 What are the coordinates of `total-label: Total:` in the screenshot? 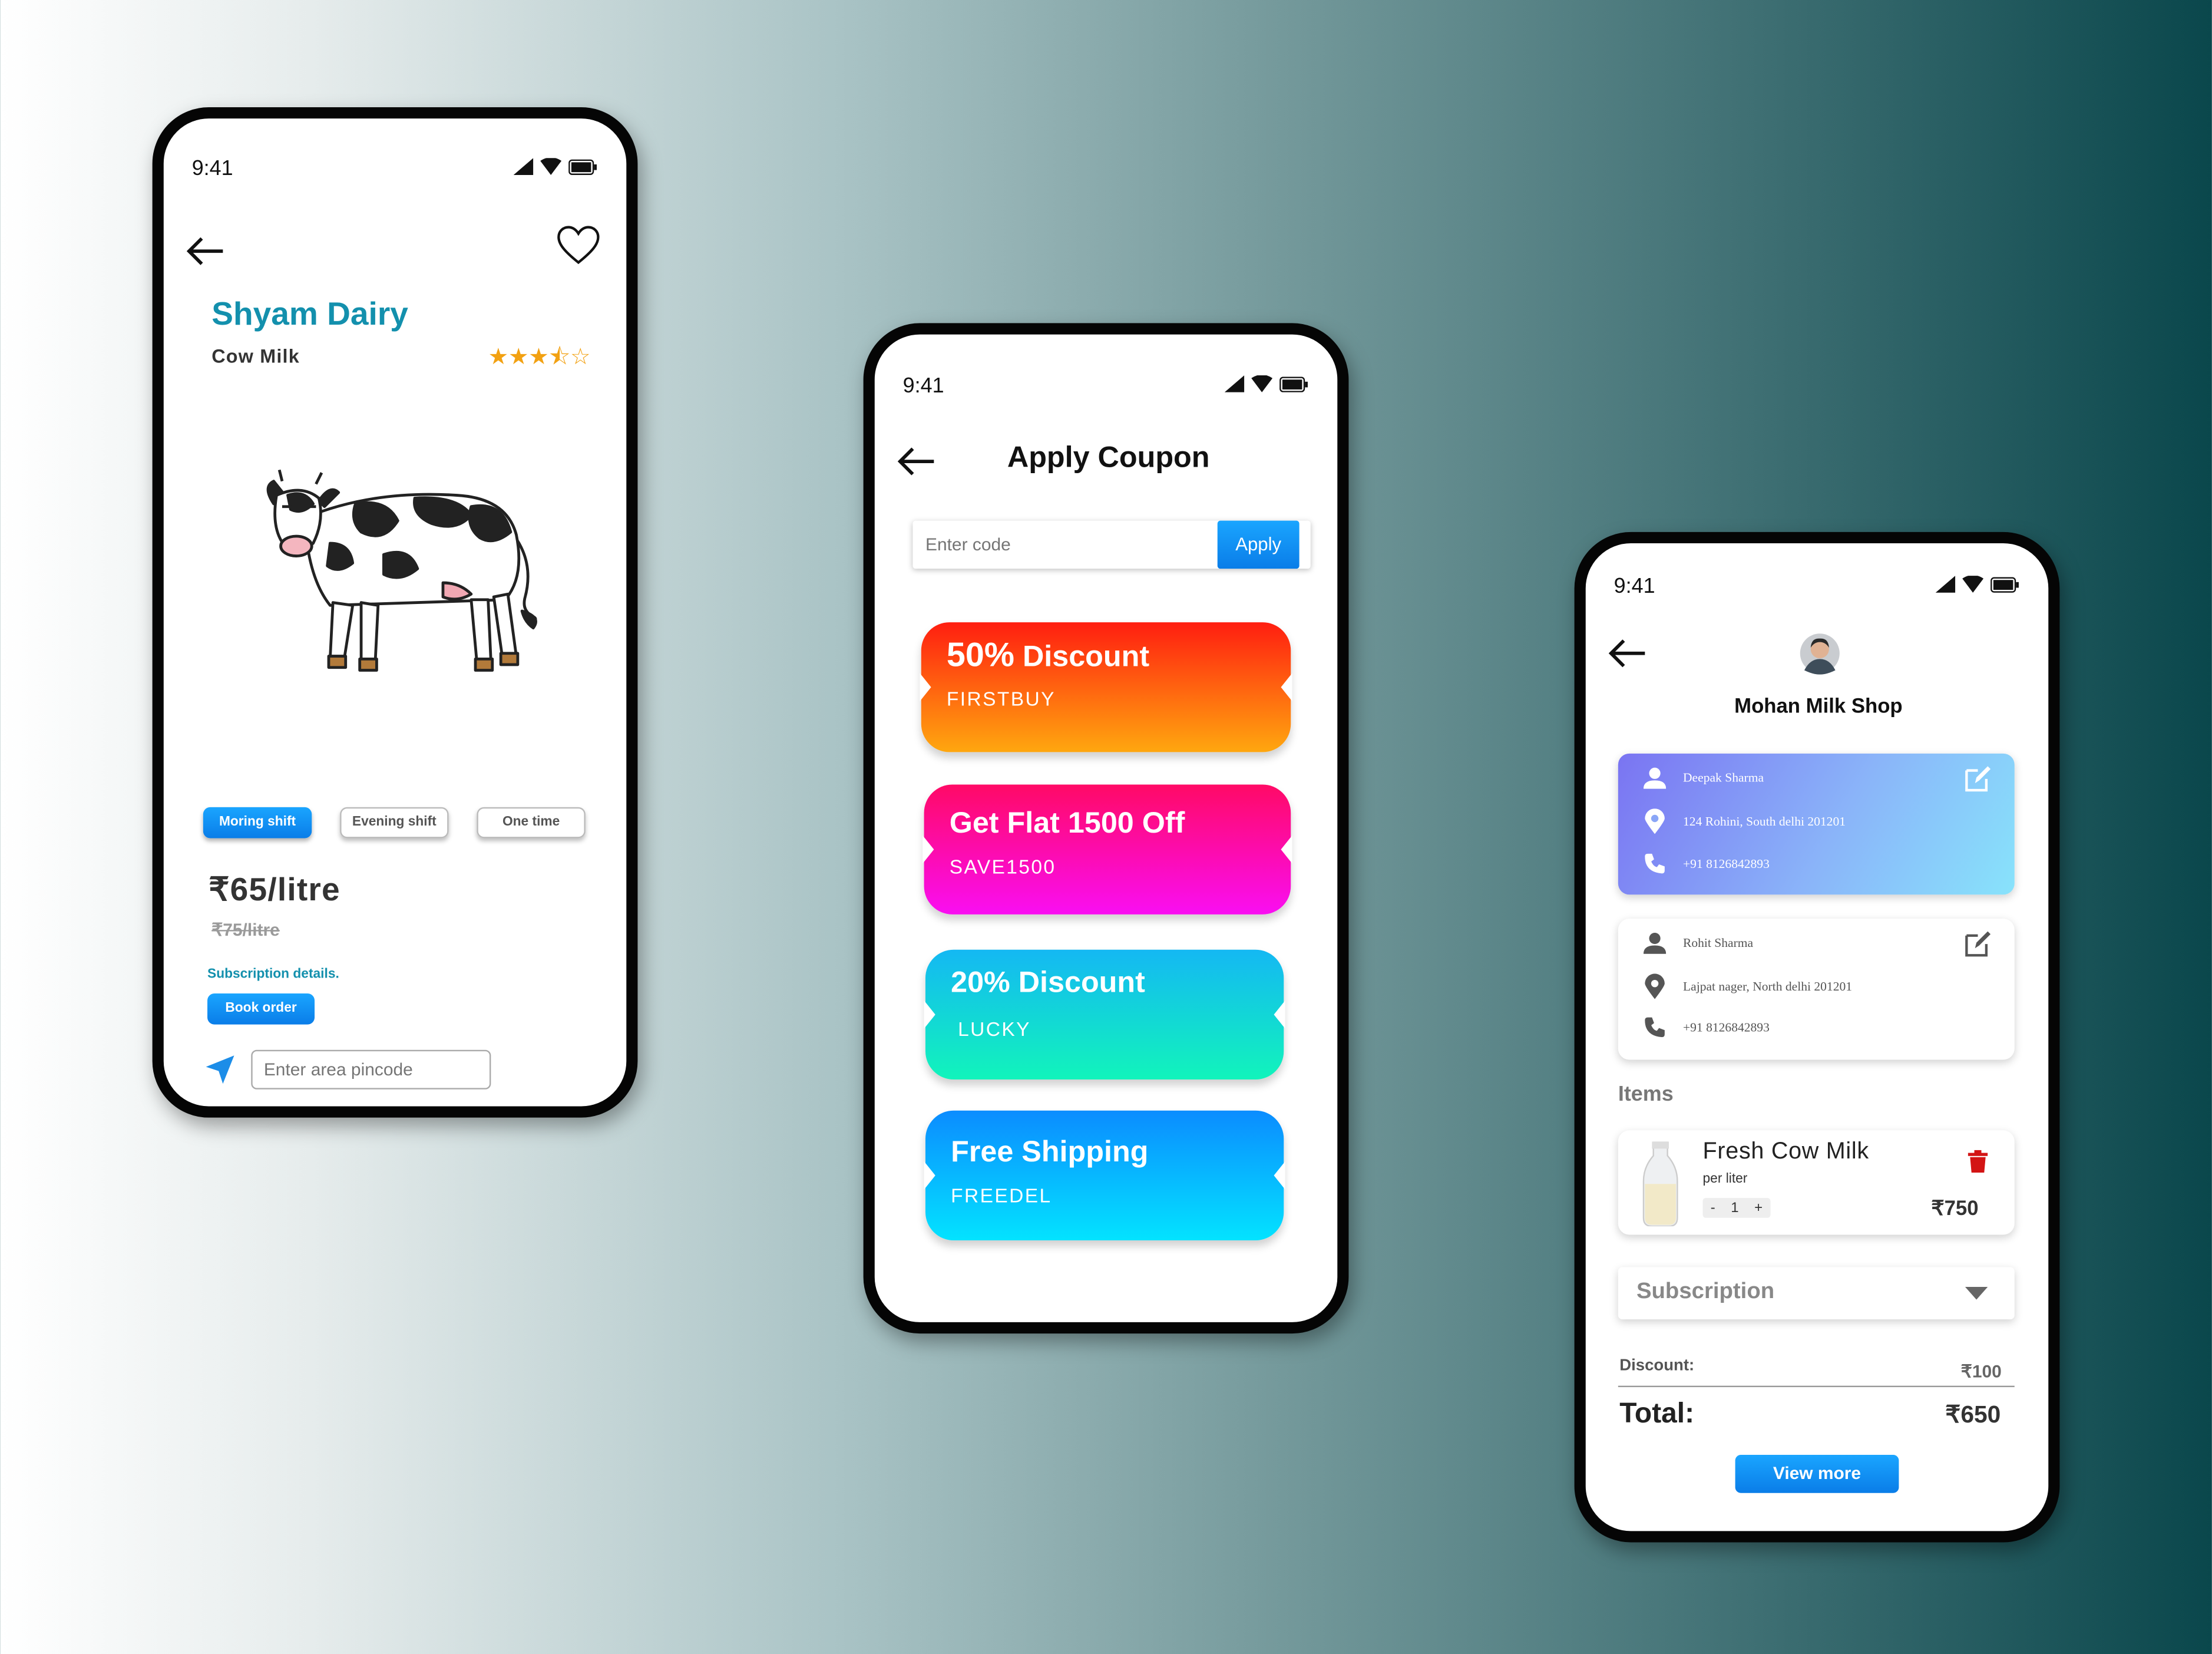 It's located at (1657, 1413).